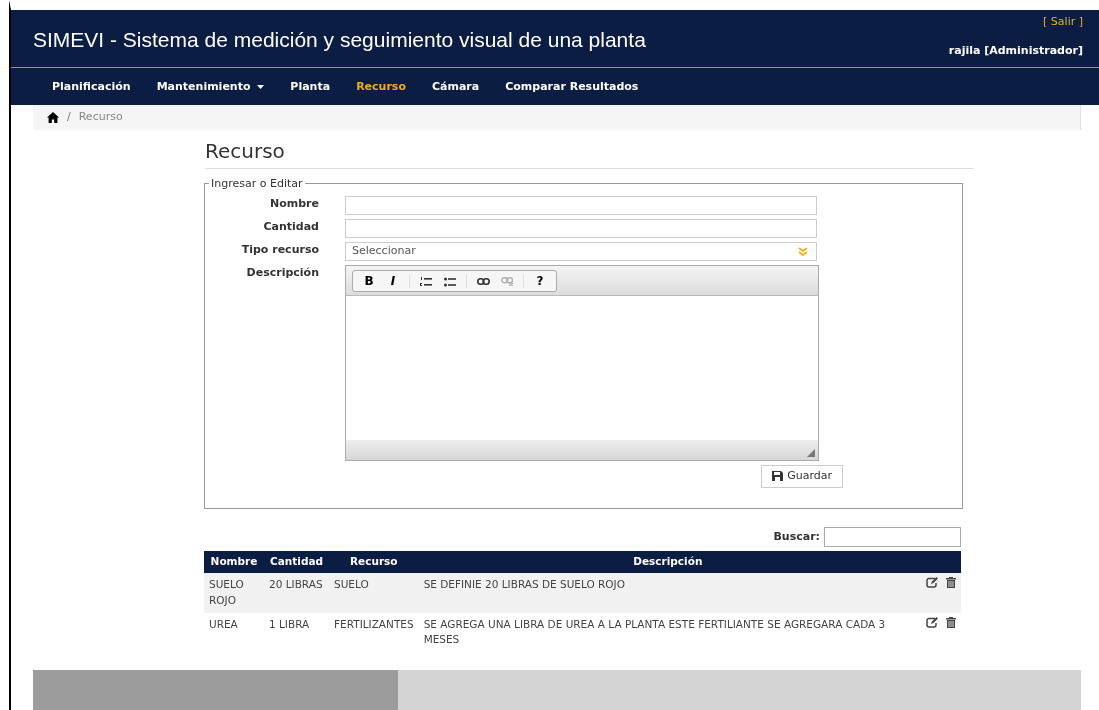  Describe the element at coordinates (296, 632) in the screenshot. I see `table-cell: 1 LIBRA` at that location.